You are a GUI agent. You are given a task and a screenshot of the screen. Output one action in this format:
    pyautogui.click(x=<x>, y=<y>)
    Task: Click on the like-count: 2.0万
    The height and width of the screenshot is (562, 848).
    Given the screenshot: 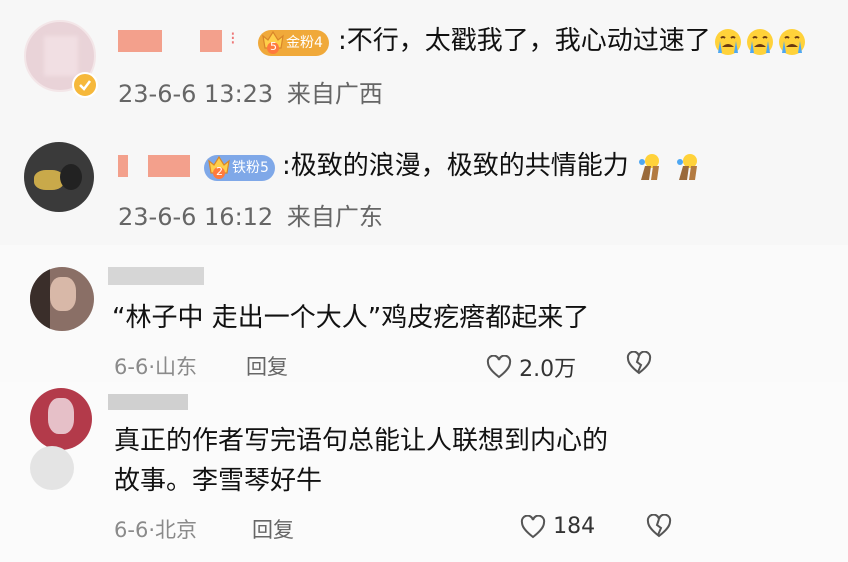 What is the action you would take?
    pyautogui.click(x=548, y=369)
    